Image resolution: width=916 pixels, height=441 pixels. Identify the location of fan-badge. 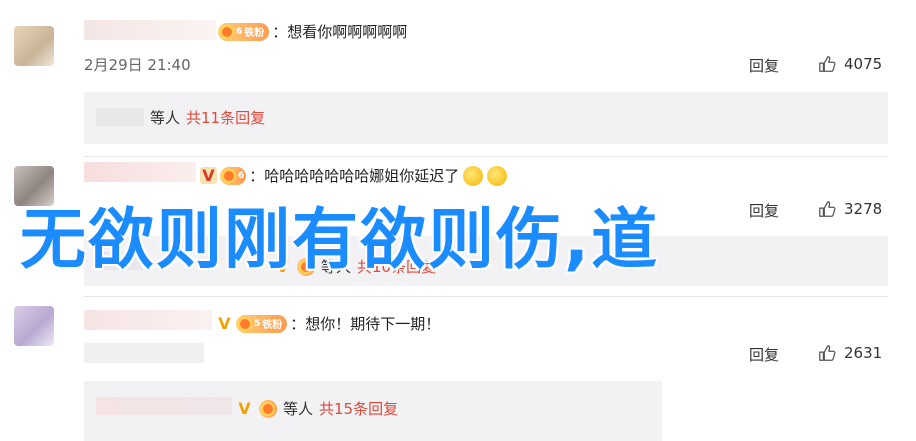
(268, 408).